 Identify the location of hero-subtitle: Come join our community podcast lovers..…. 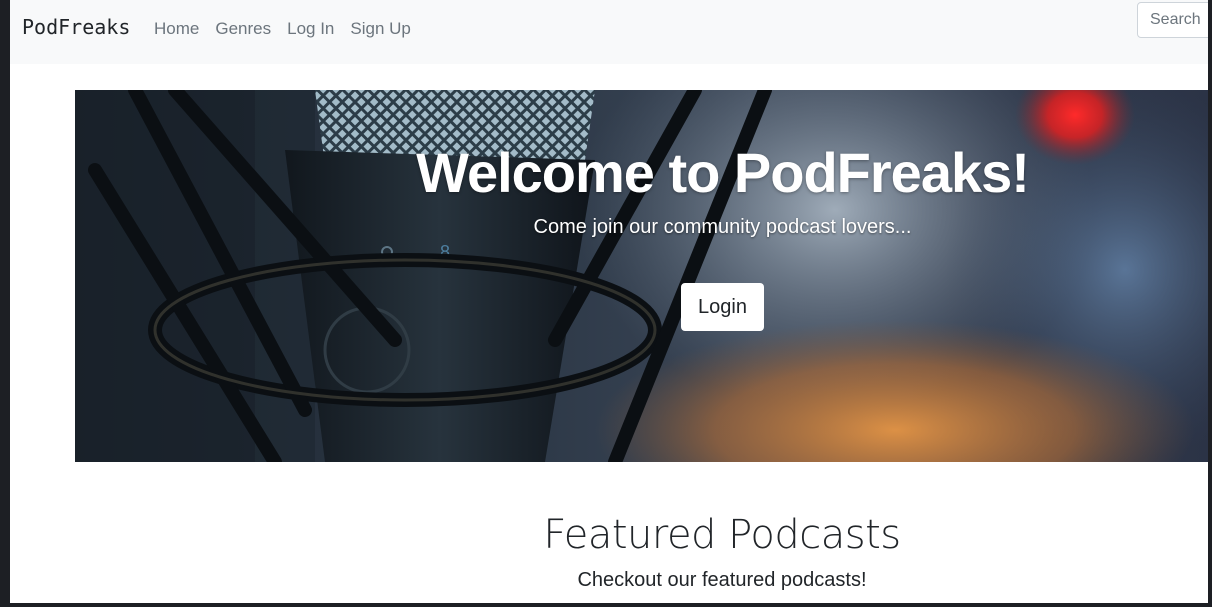
(722, 227).